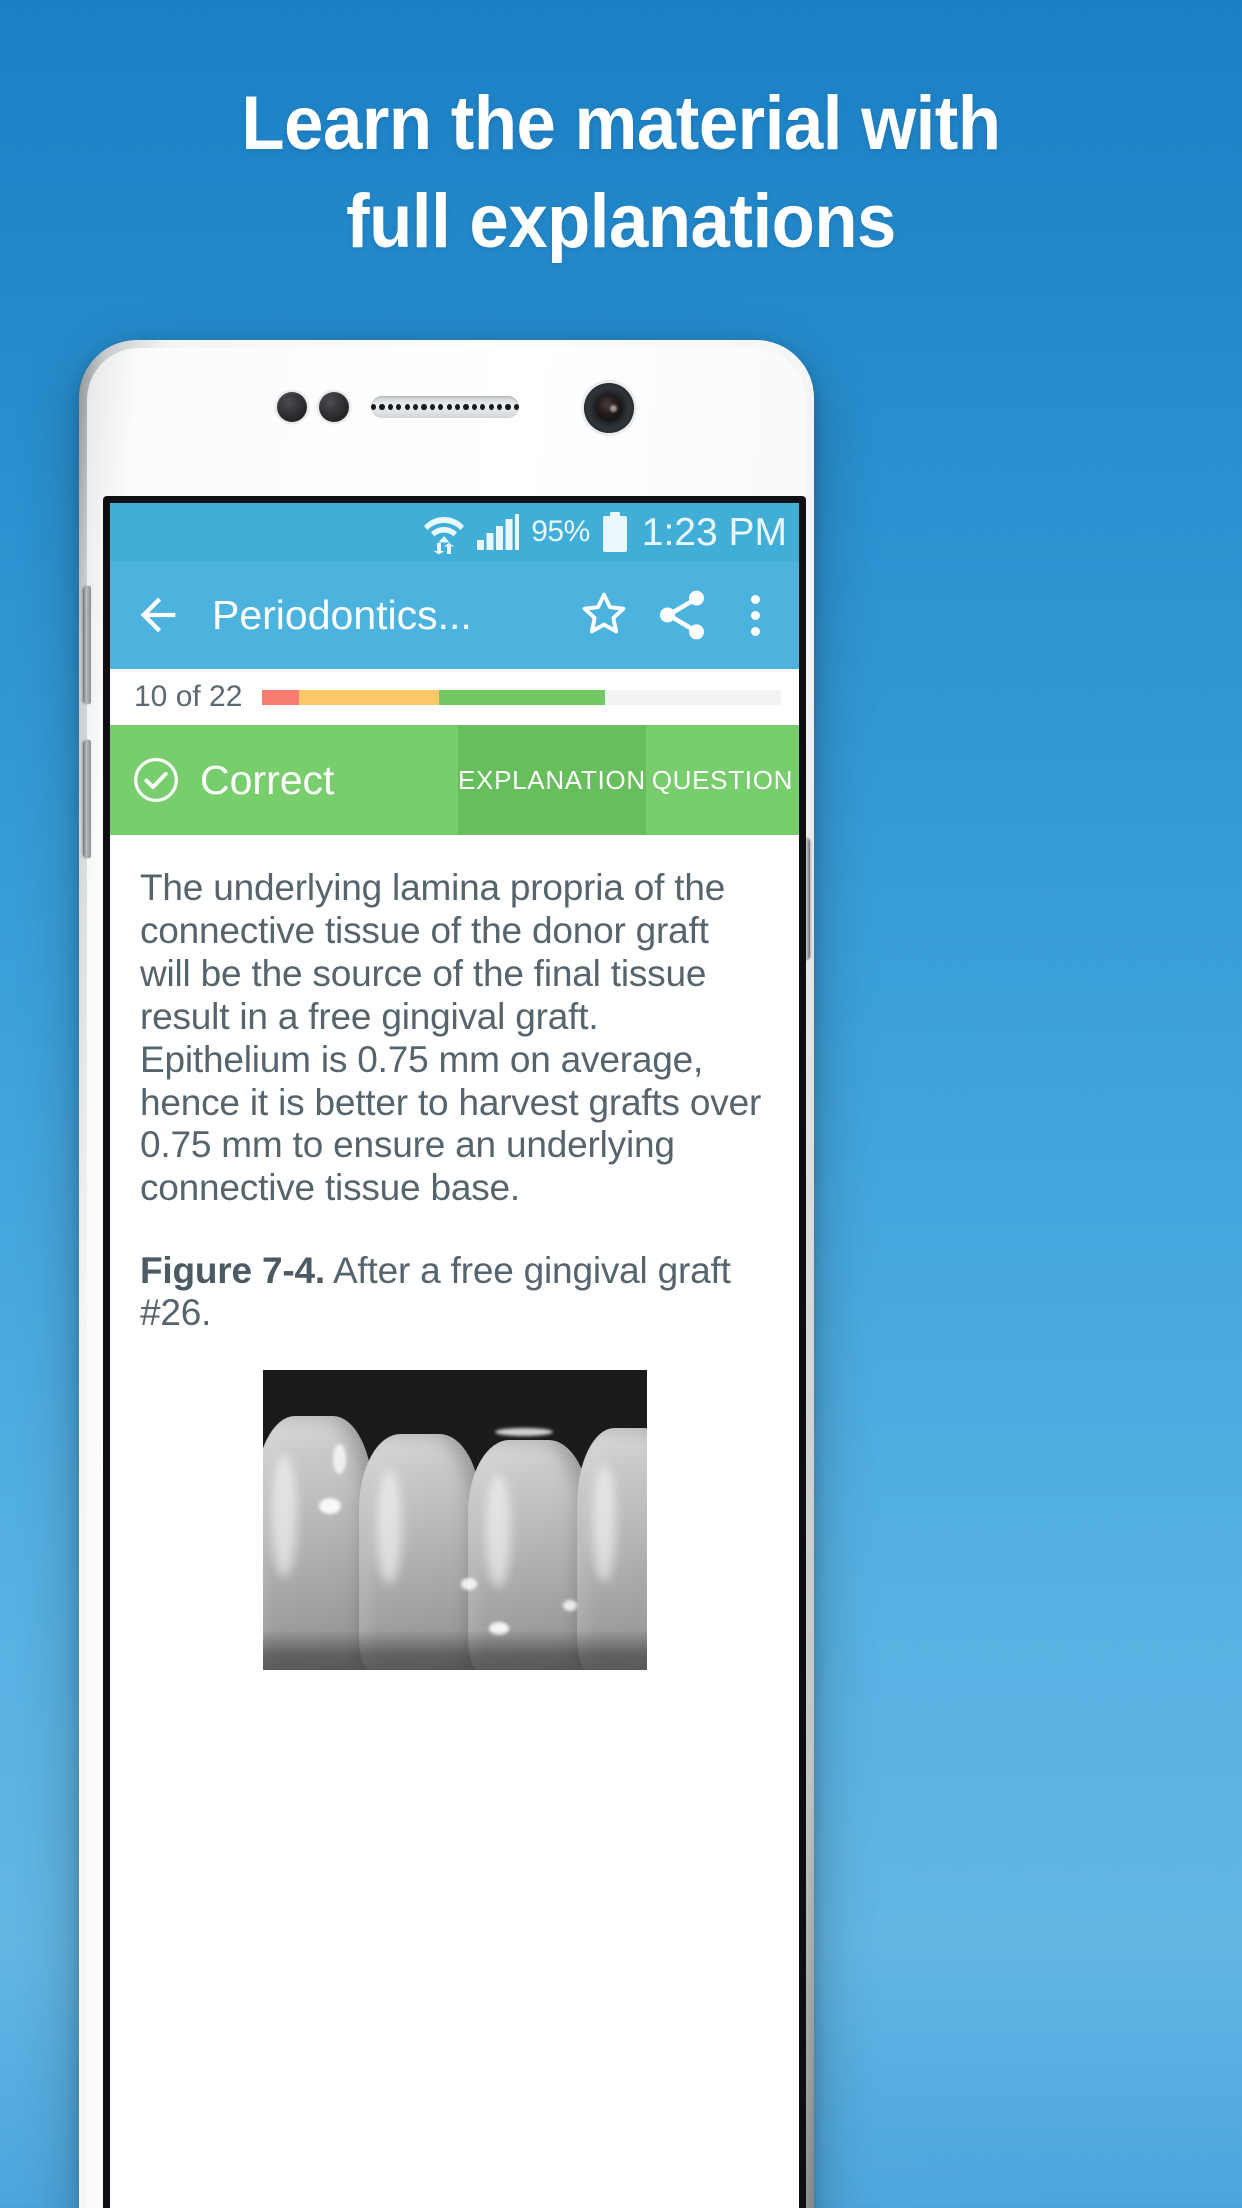 The image size is (1242, 2208). What do you see at coordinates (334, 407) in the screenshot?
I see `light-sensor-icon` at bounding box center [334, 407].